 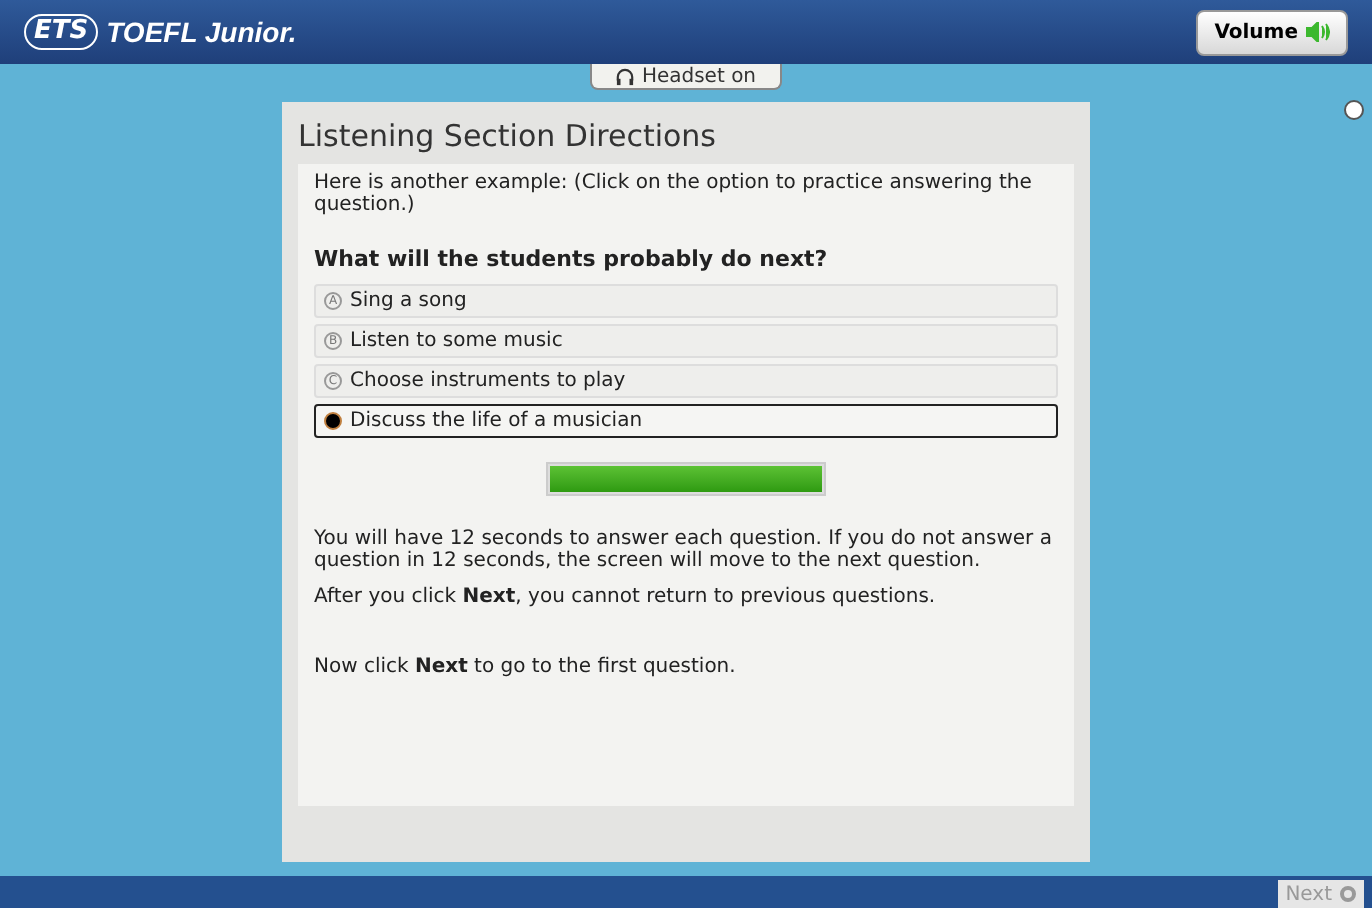 I want to click on product-name: TOEFL Junior., so click(x=201, y=32).